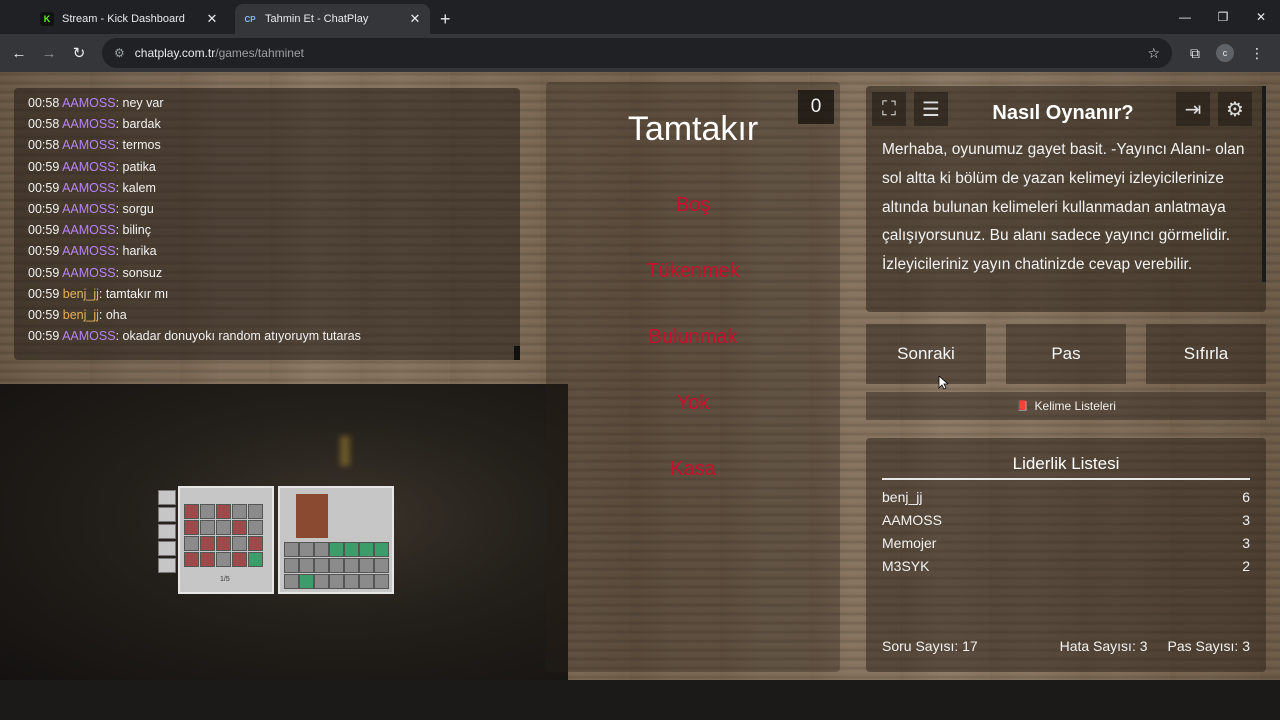  Describe the element at coordinates (1235, 109) in the screenshot. I see `gear-icon: ⚙` at that location.